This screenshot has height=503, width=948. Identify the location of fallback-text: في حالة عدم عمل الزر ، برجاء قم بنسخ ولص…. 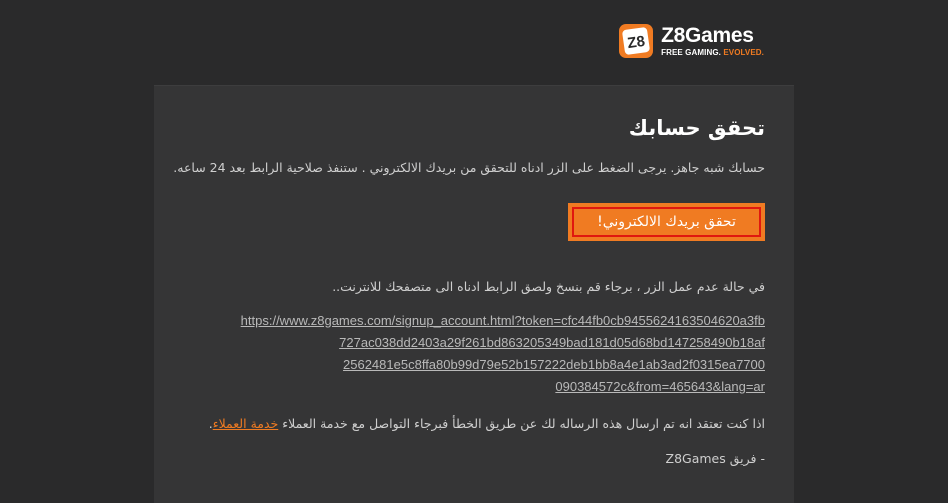
(548, 286).